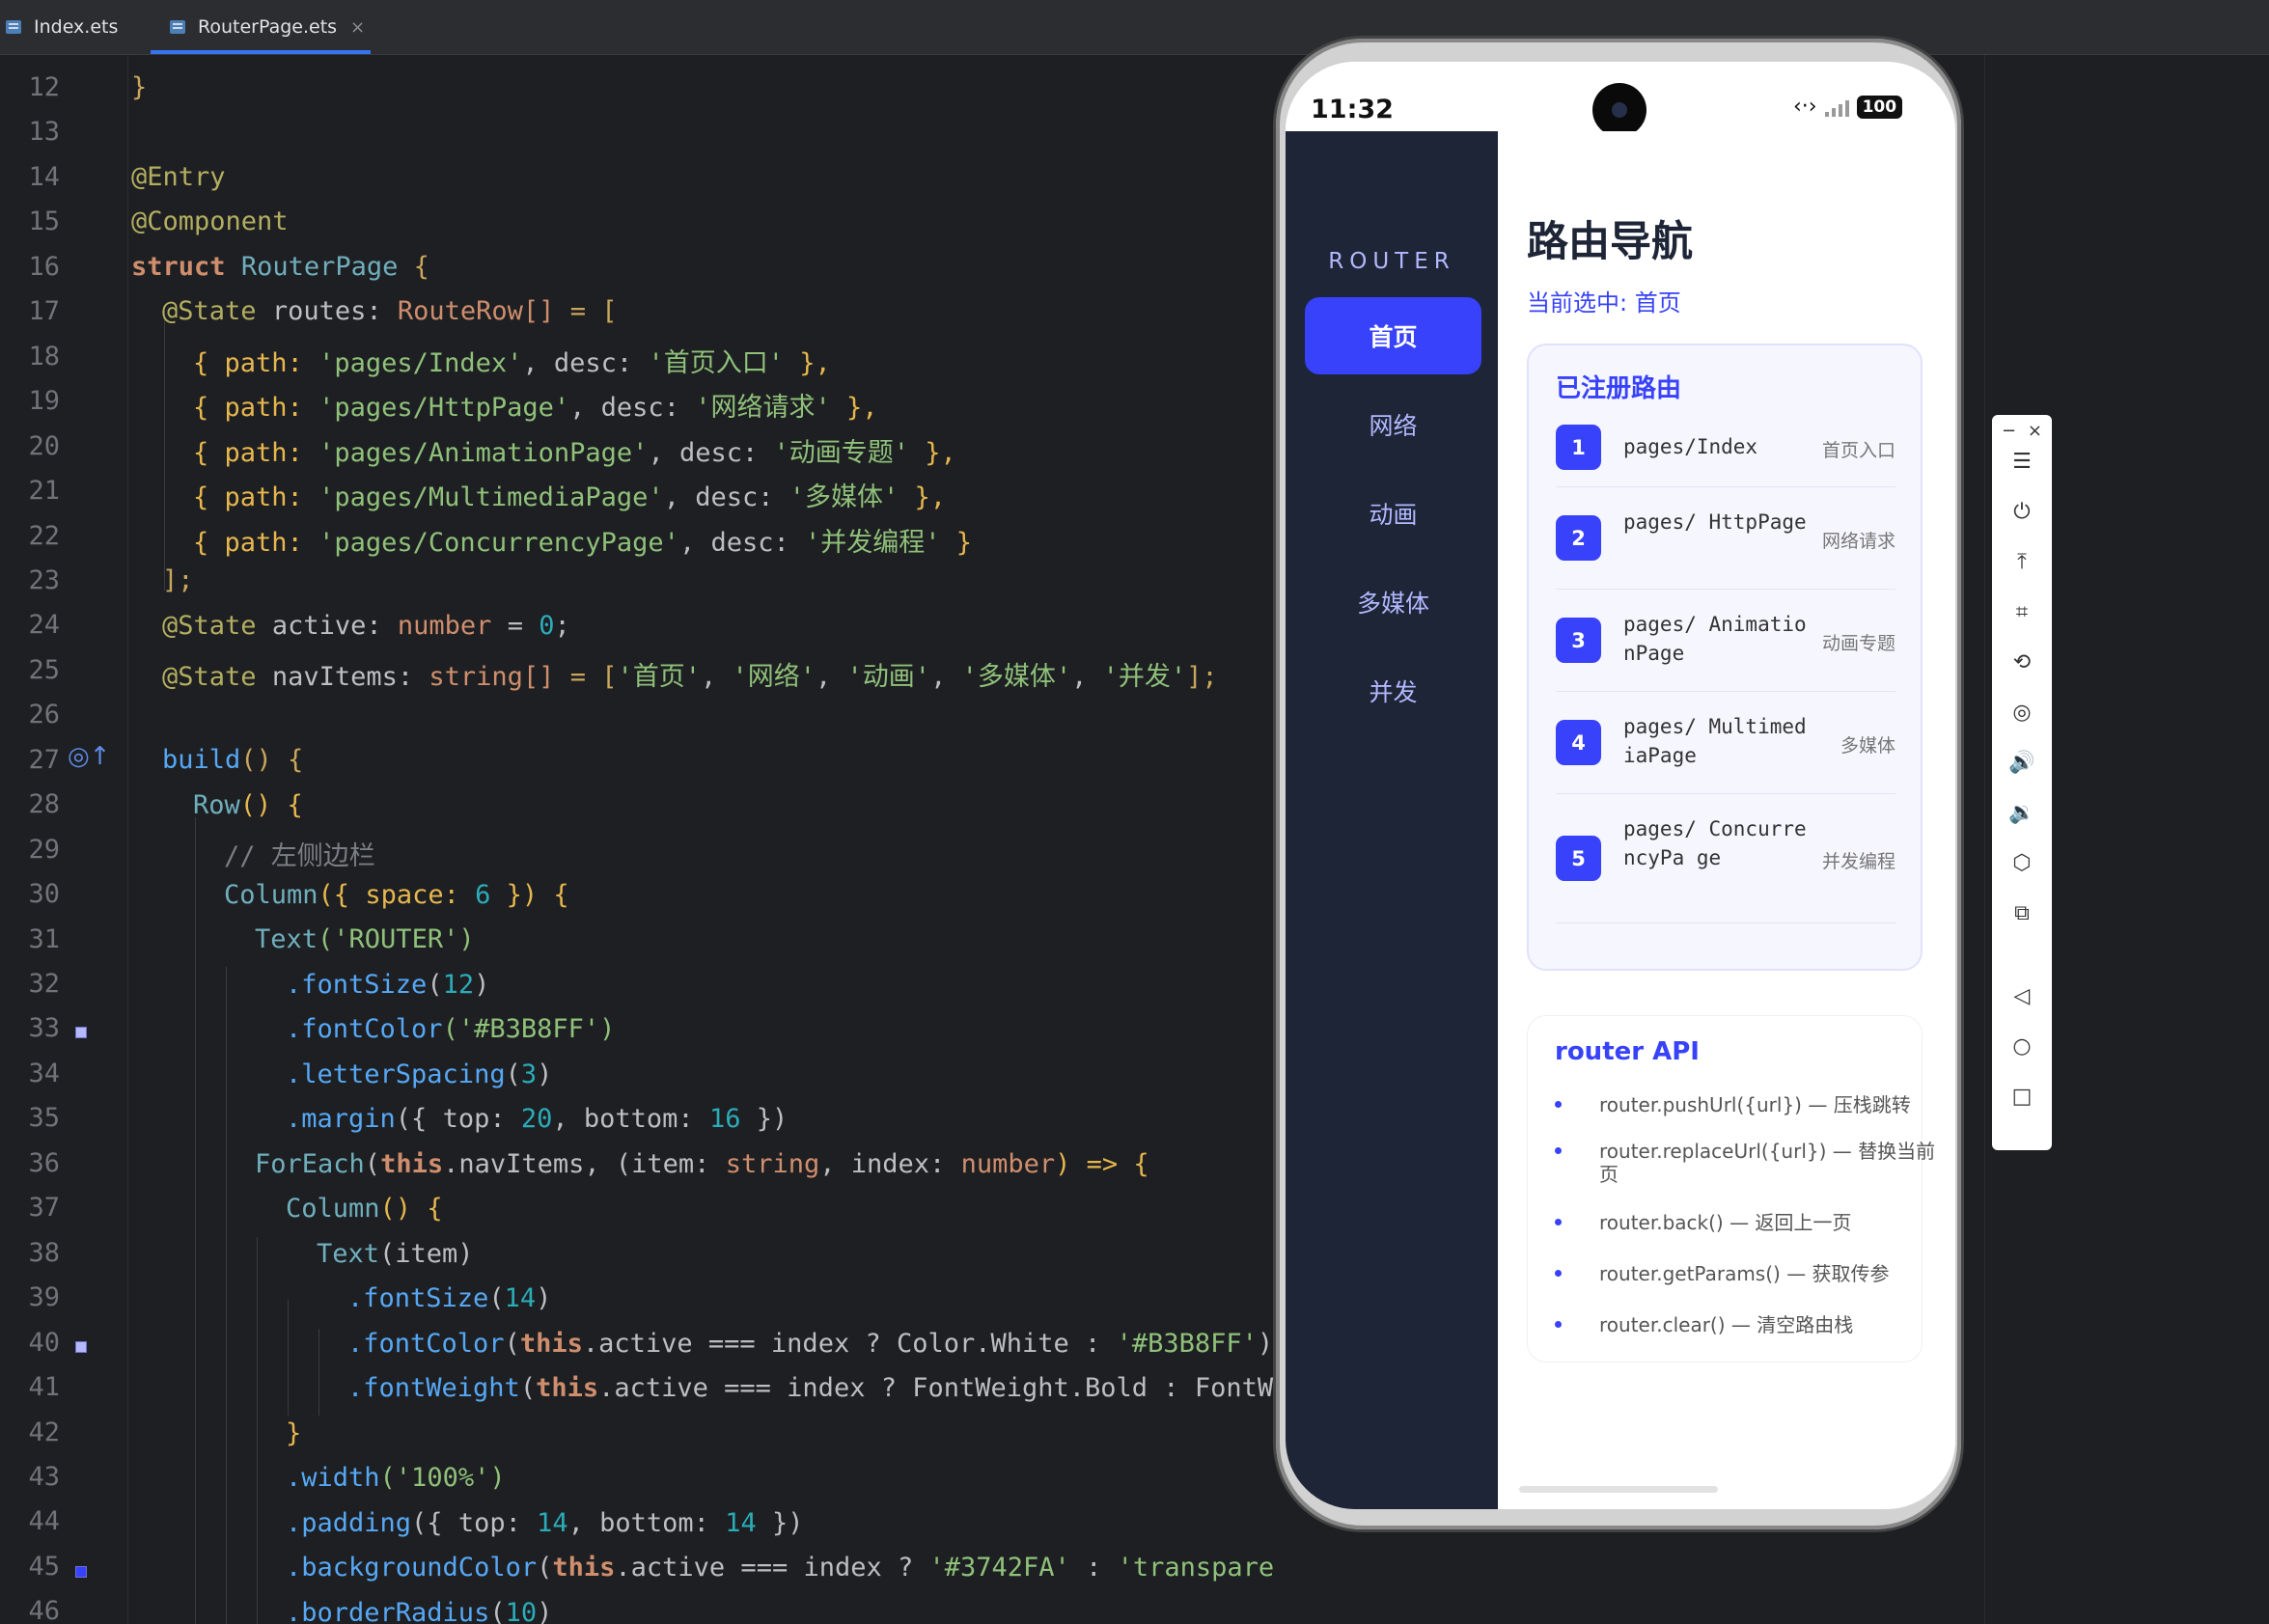 This screenshot has width=2269, height=1624. Describe the element at coordinates (483, 453) in the screenshot. I see `string: 'pages/AnimationPage'` at that location.